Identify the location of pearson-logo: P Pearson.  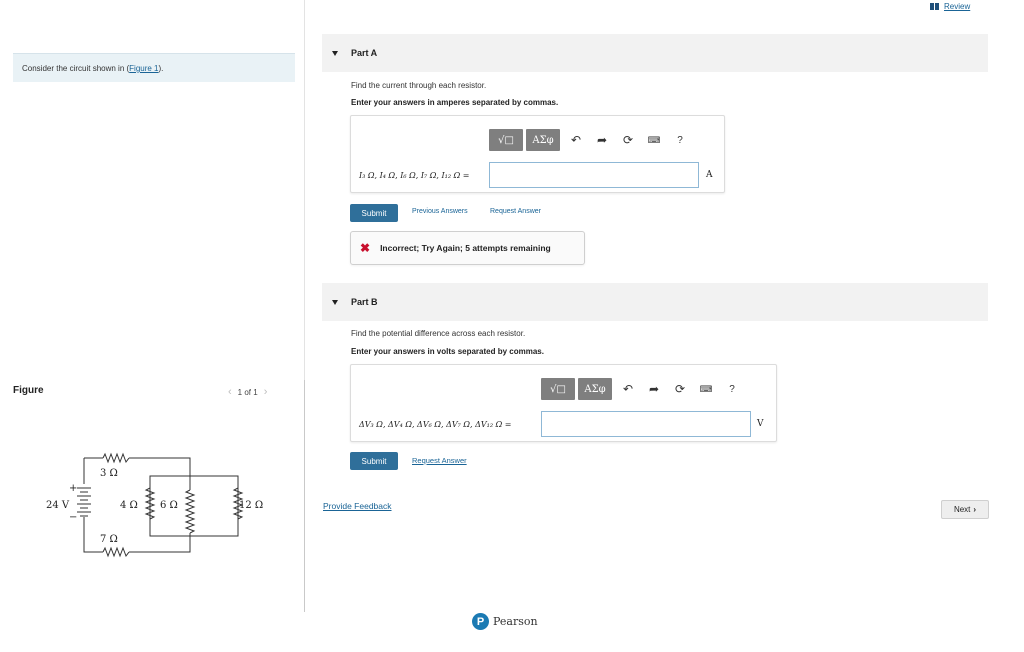
(505, 621).